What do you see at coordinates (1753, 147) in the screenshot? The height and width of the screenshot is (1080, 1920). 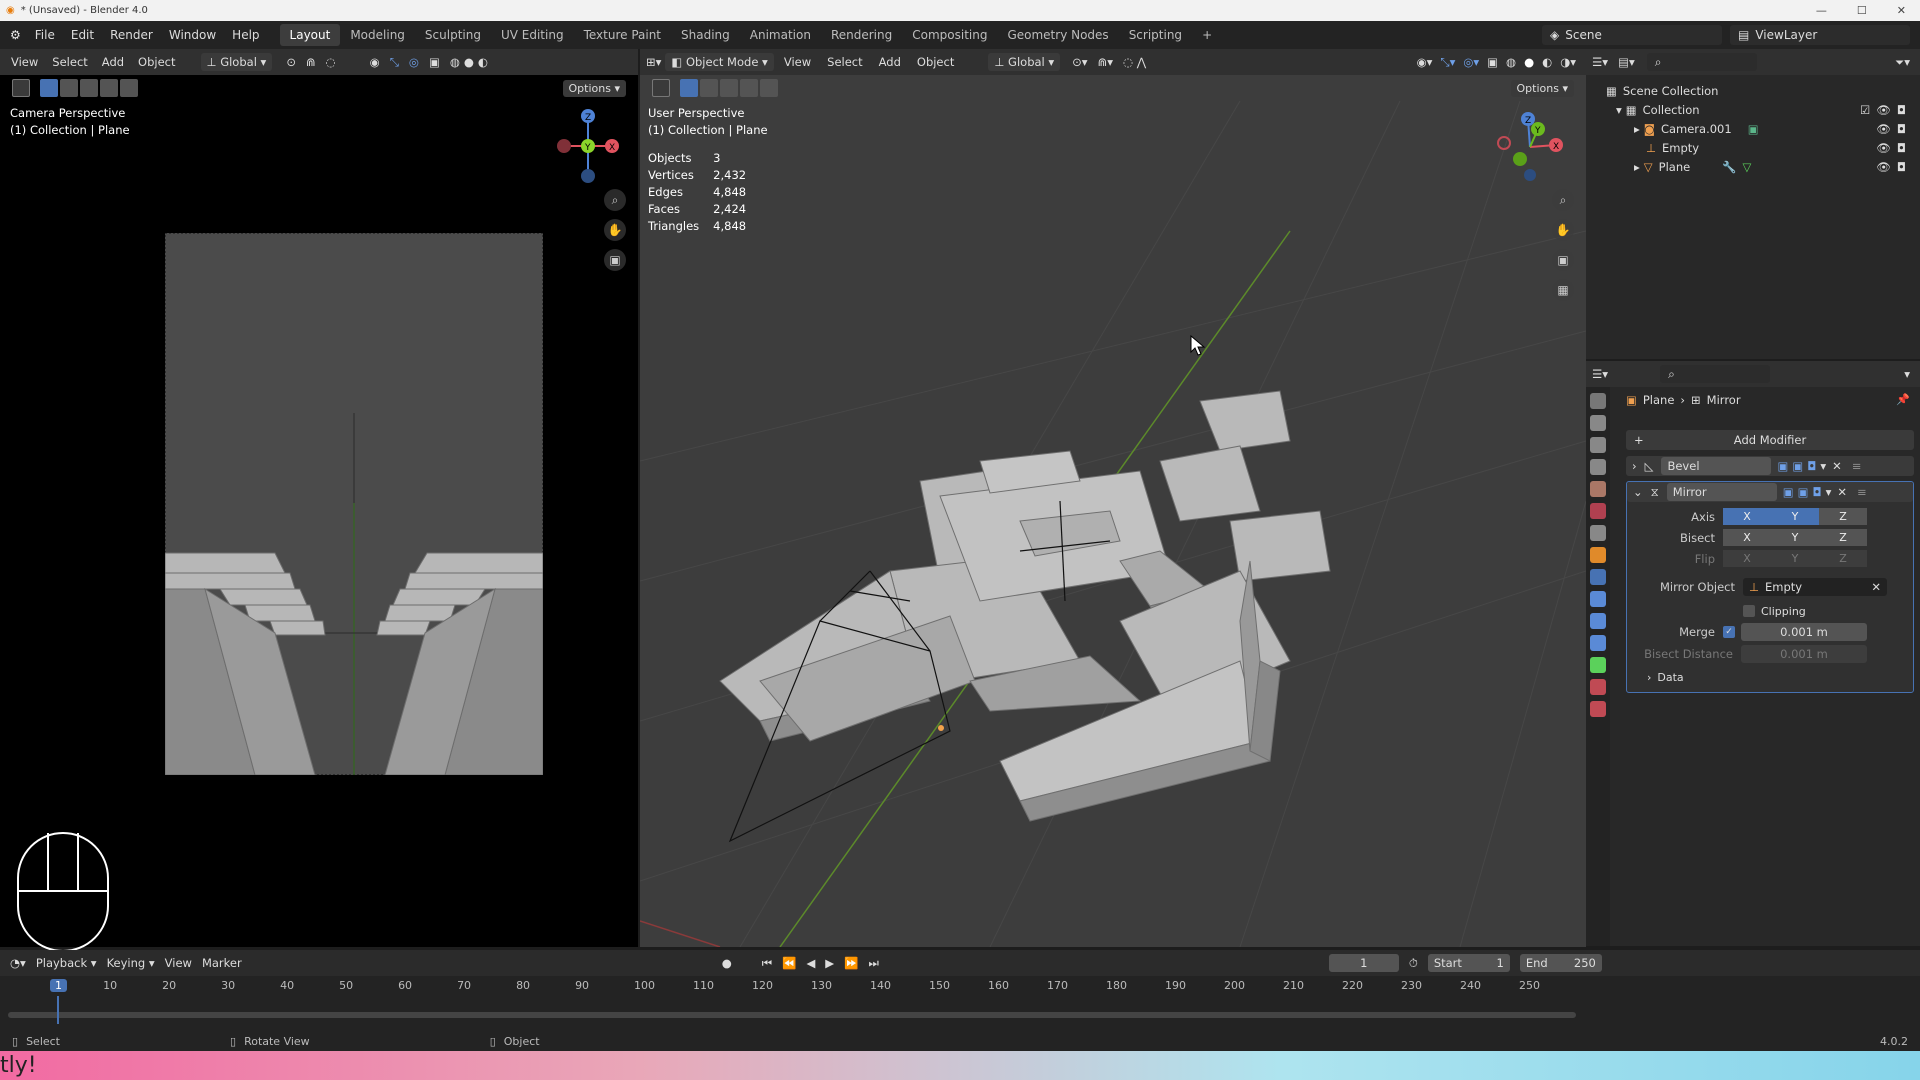 I see `outliner-row-empty: ⊥ Empty 👁 ◘` at bounding box center [1753, 147].